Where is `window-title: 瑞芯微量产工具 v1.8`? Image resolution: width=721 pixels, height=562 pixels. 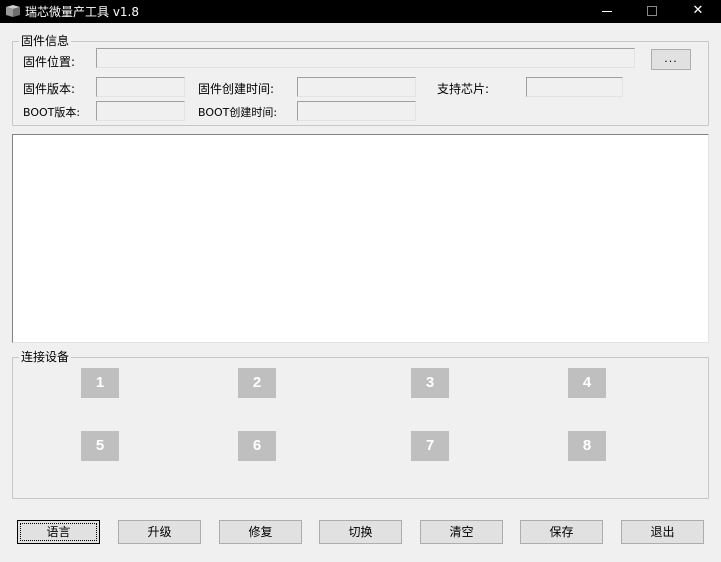
window-title: 瑞芯微量产工具 v1.8 is located at coordinates (82, 12).